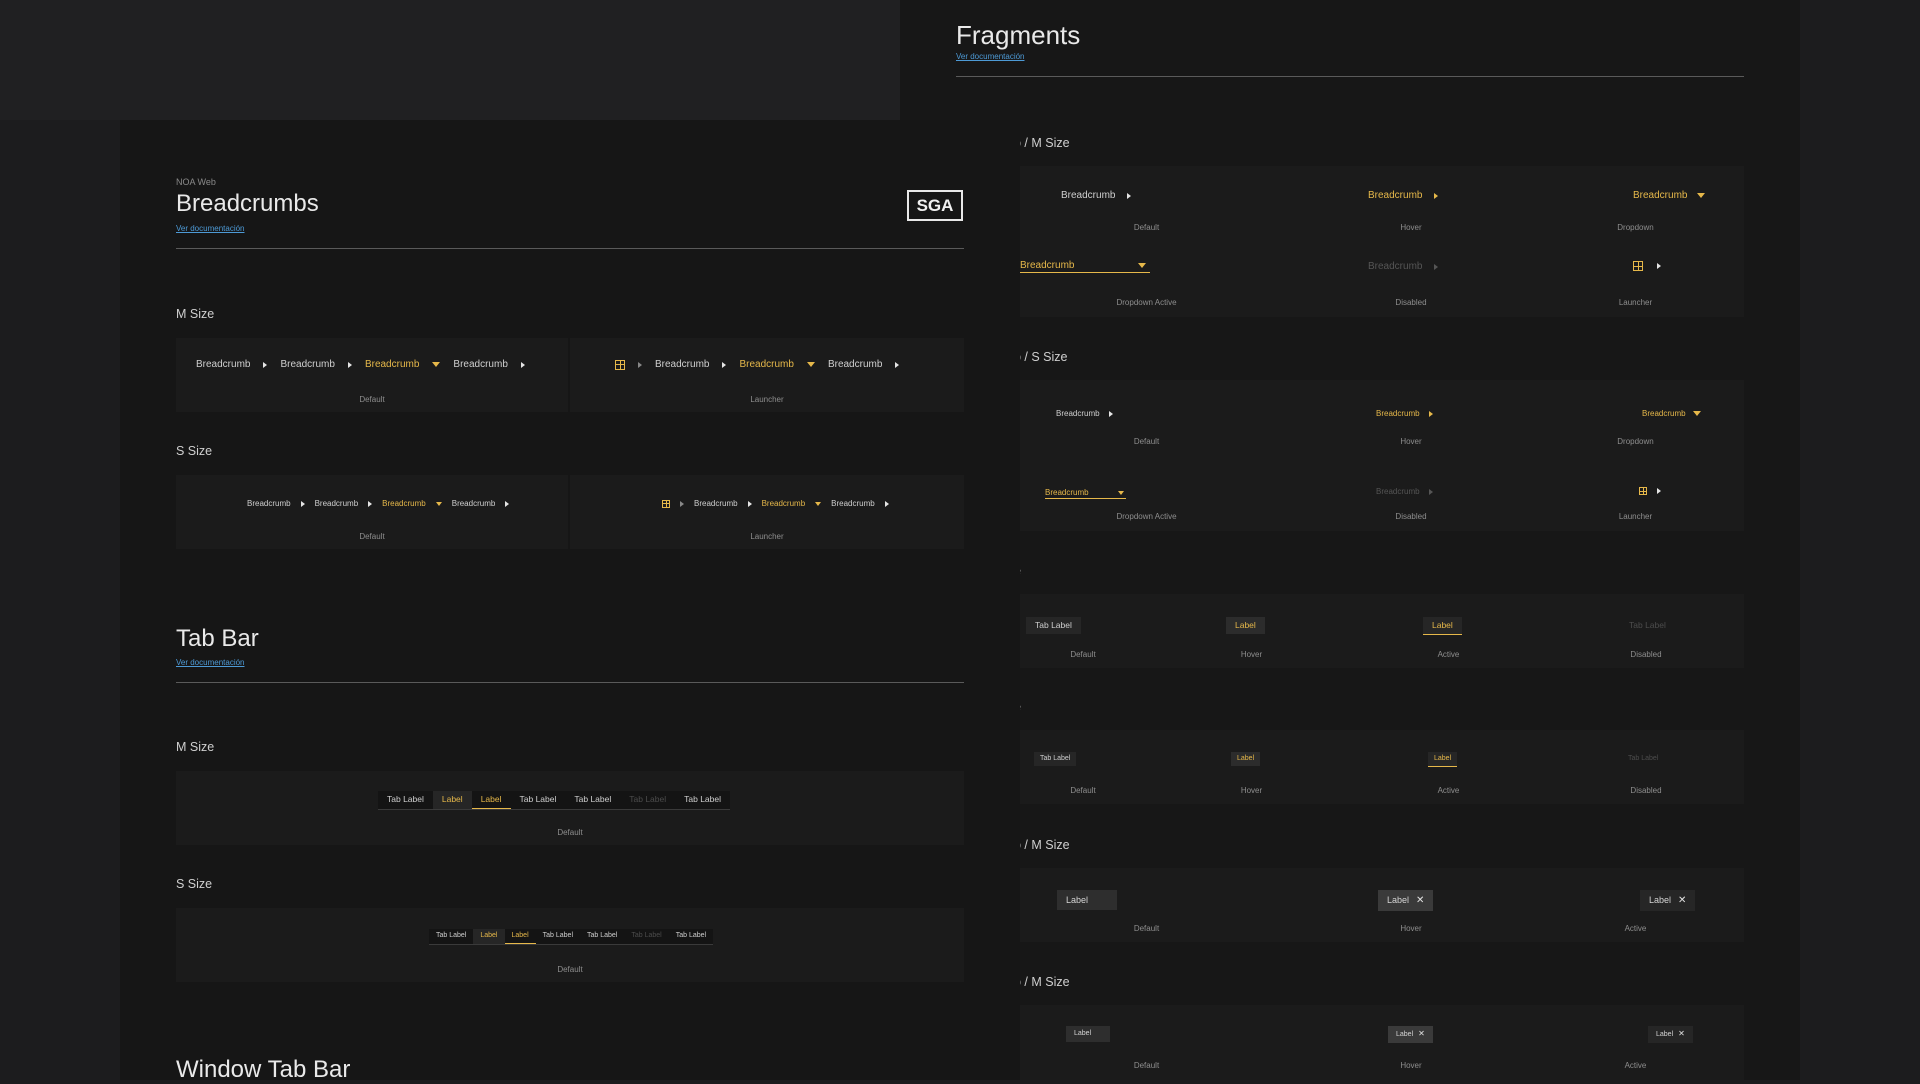 Image resolution: width=1920 pixels, height=1084 pixels. Describe the element at coordinates (196, 182) in the screenshot. I see `product-name: NOA Web` at that location.